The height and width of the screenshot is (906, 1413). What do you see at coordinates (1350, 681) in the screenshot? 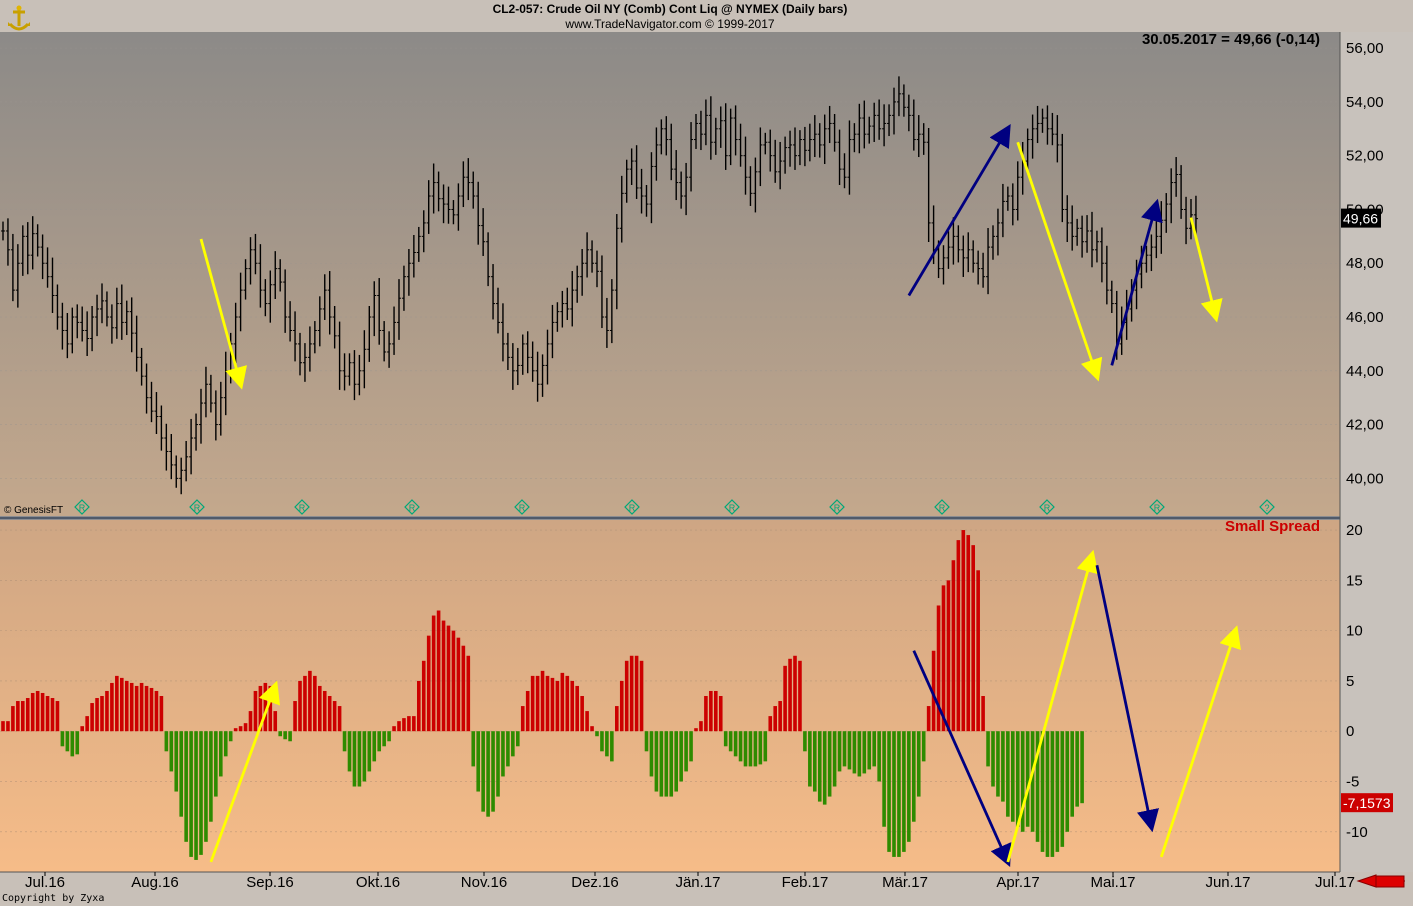
I see `indicator-tick-label: 5` at bounding box center [1350, 681].